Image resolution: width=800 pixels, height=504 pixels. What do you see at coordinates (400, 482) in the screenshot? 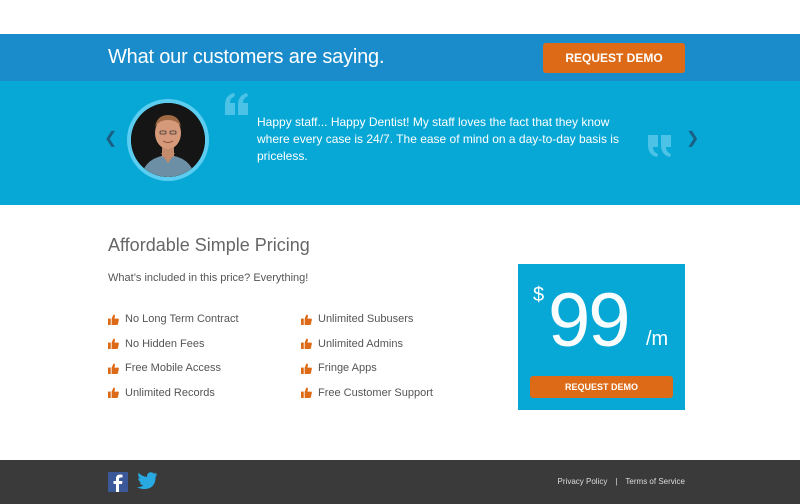
I see `footer: Privacy Policy | Terms of Service` at bounding box center [400, 482].